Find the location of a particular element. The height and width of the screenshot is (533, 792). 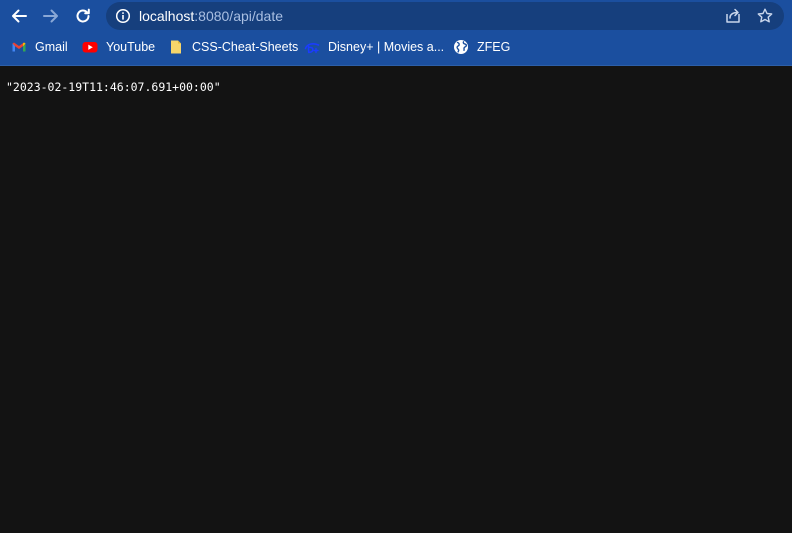

forward-button is located at coordinates (51, 16).